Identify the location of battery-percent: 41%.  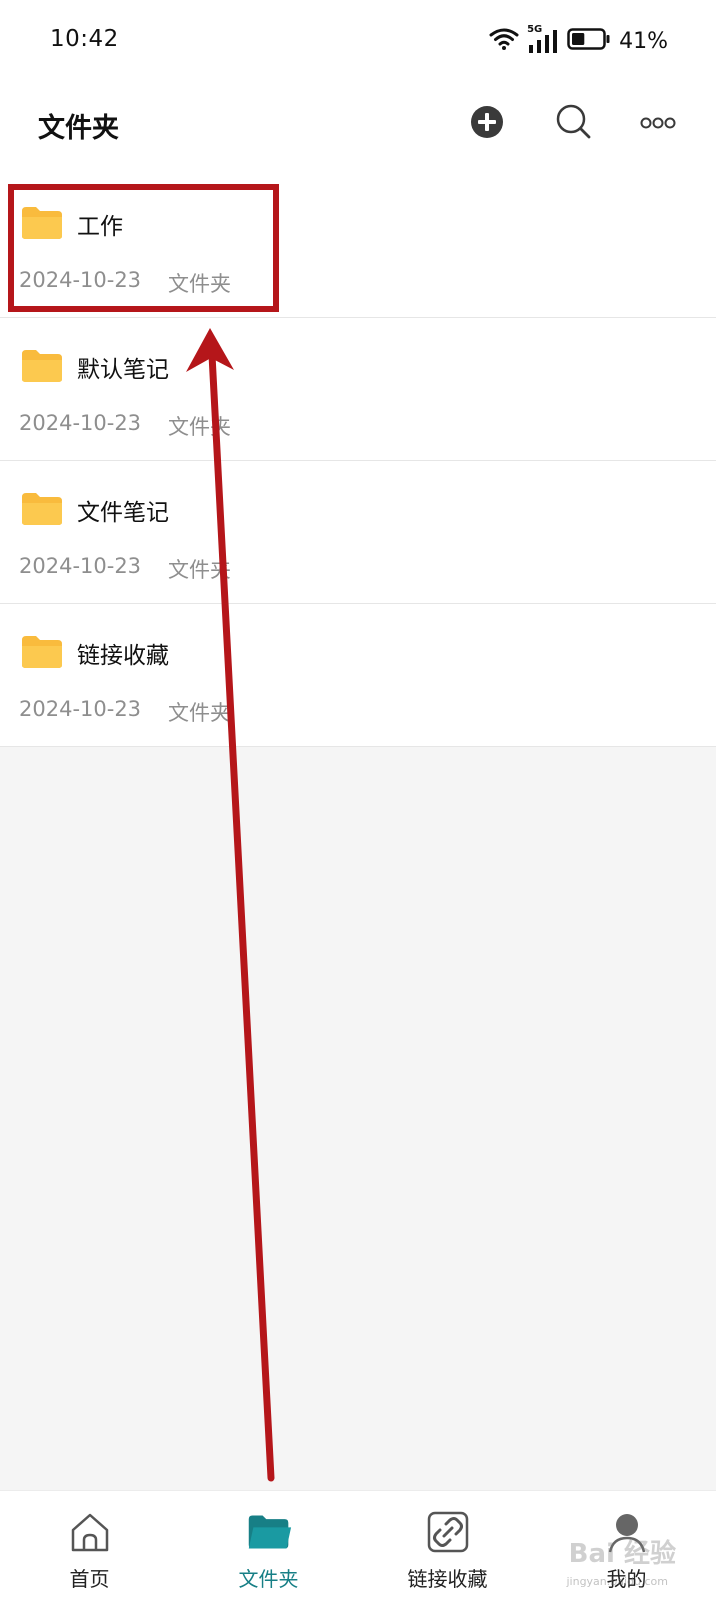
(643, 41).